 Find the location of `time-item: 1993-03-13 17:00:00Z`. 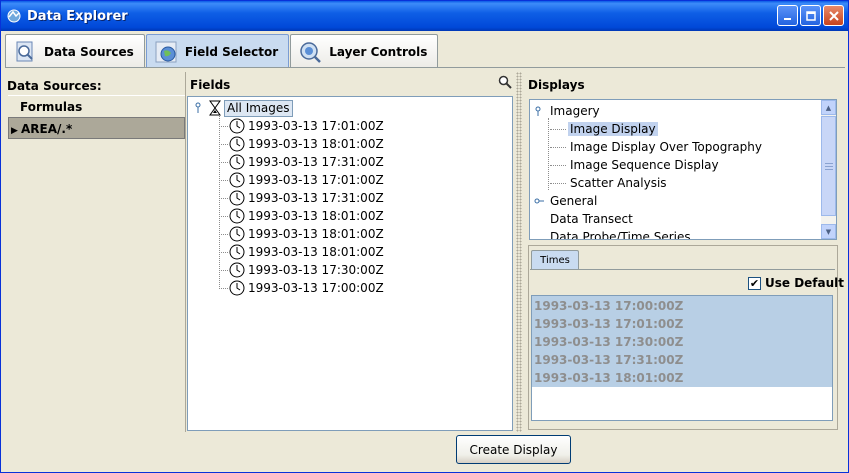

time-item: 1993-03-13 17:00:00Z is located at coordinates (608, 306).